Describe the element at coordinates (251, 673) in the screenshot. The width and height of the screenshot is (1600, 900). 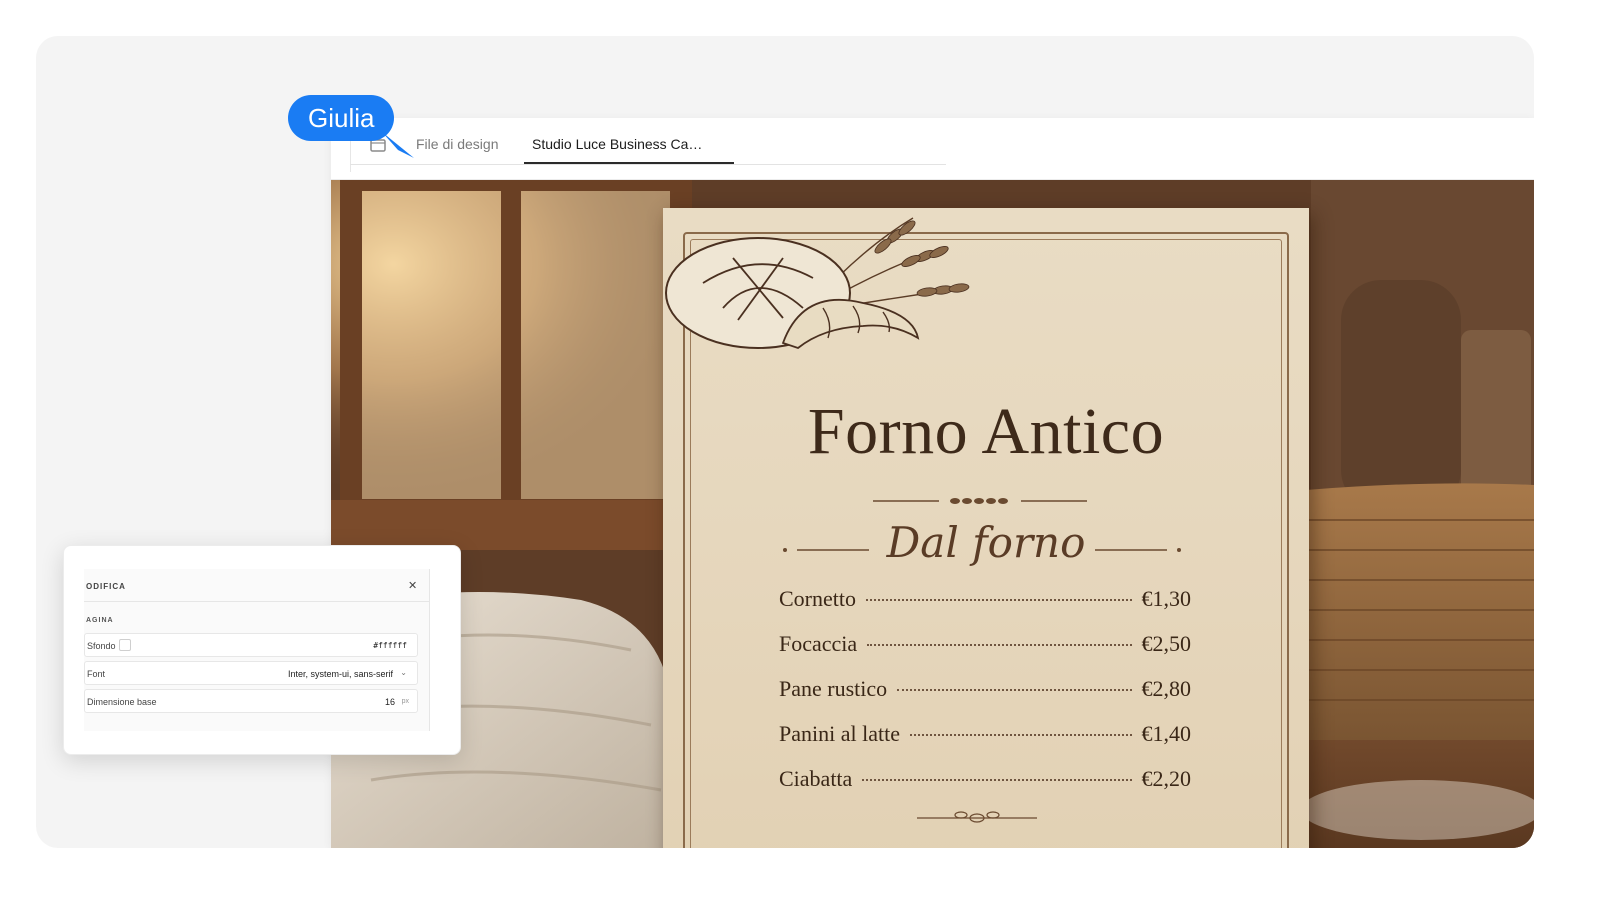
I see `font-field: Font Inter, system-ui, sans-serif ⌄` at that location.